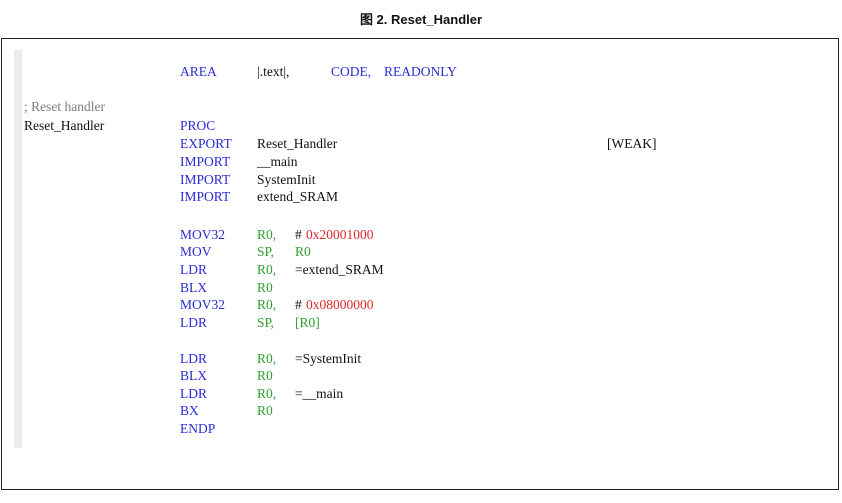  I want to click on code-line-instruction: LDR SP, [R0], so click(421, 323).